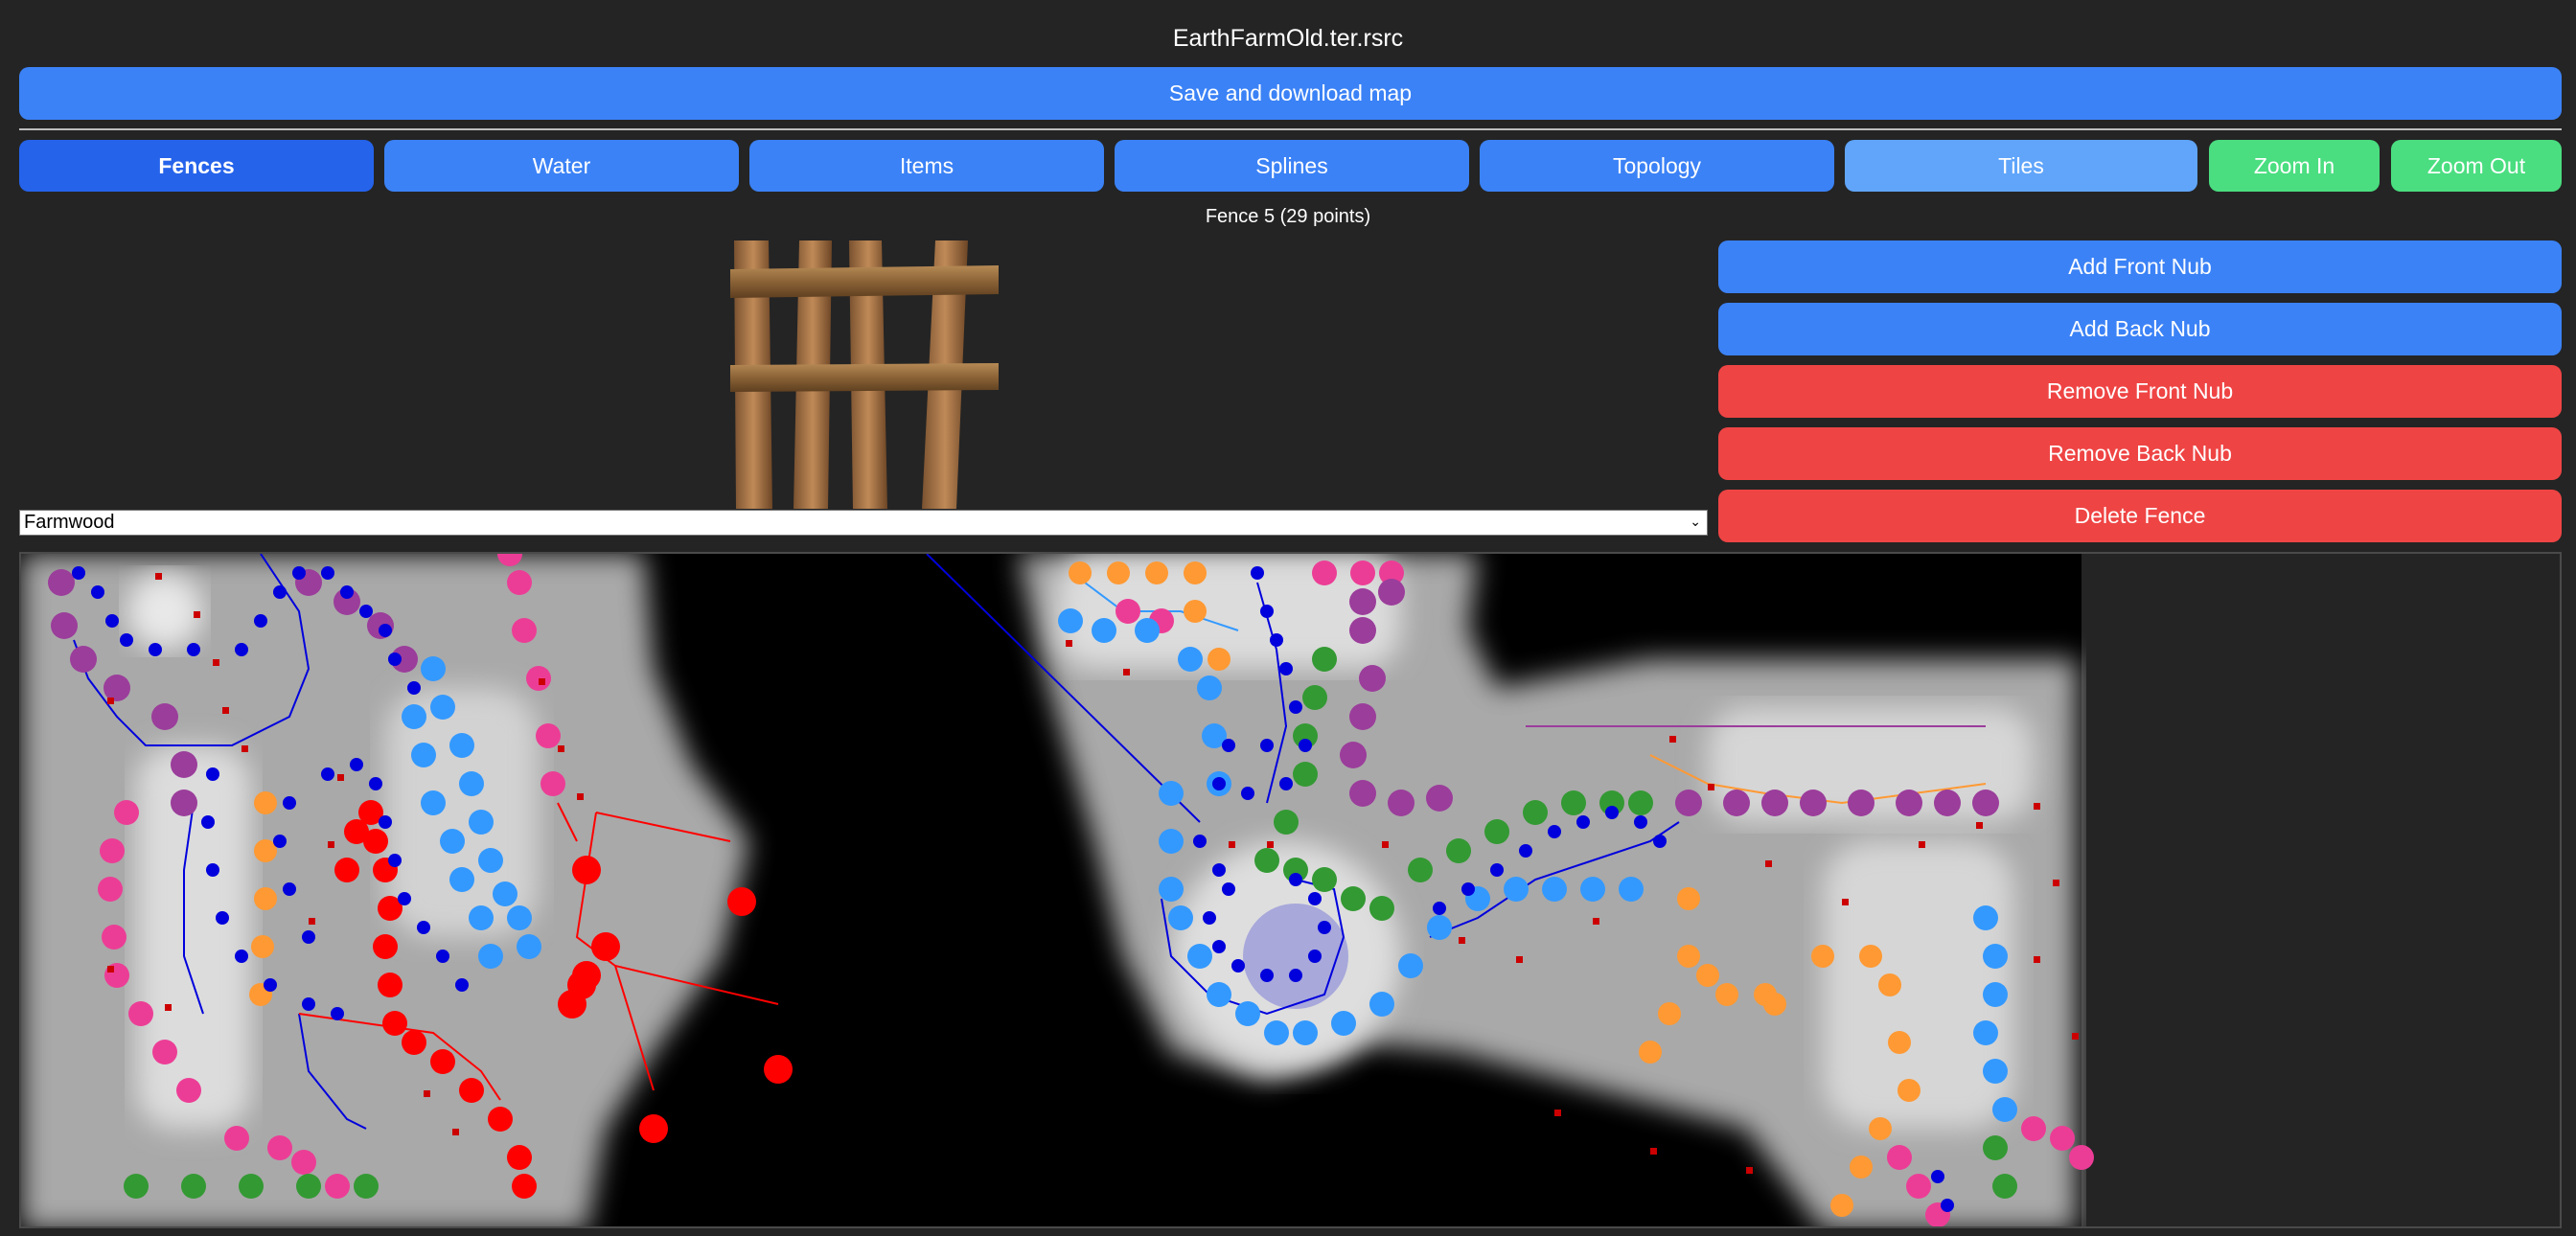  What do you see at coordinates (2476, 166) in the screenshot?
I see `zoom-out-button: Zoom Out` at bounding box center [2476, 166].